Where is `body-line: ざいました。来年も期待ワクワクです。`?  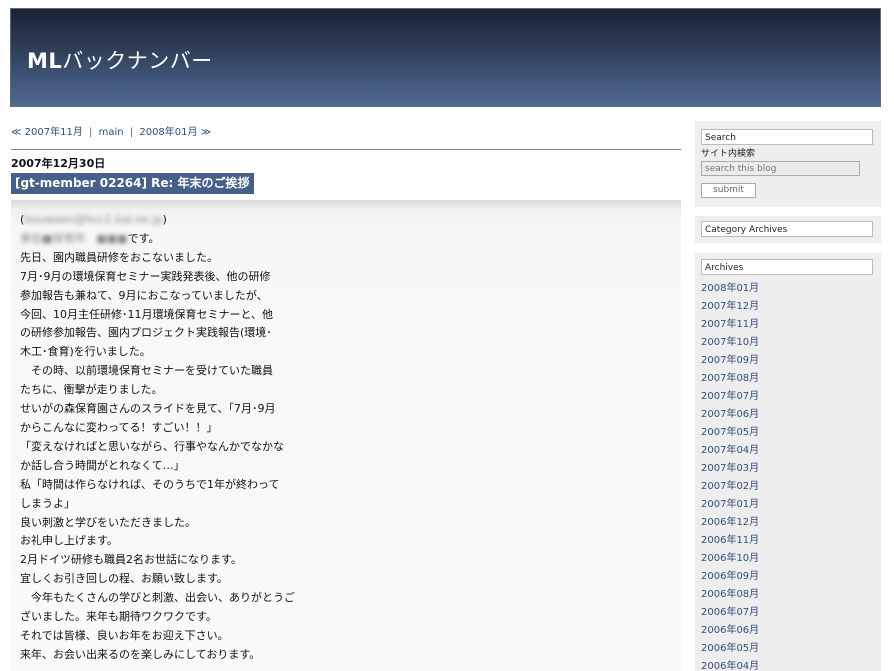 body-line: ざいました。来年も期待ワクワクです。 is located at coordinates (118, 617).